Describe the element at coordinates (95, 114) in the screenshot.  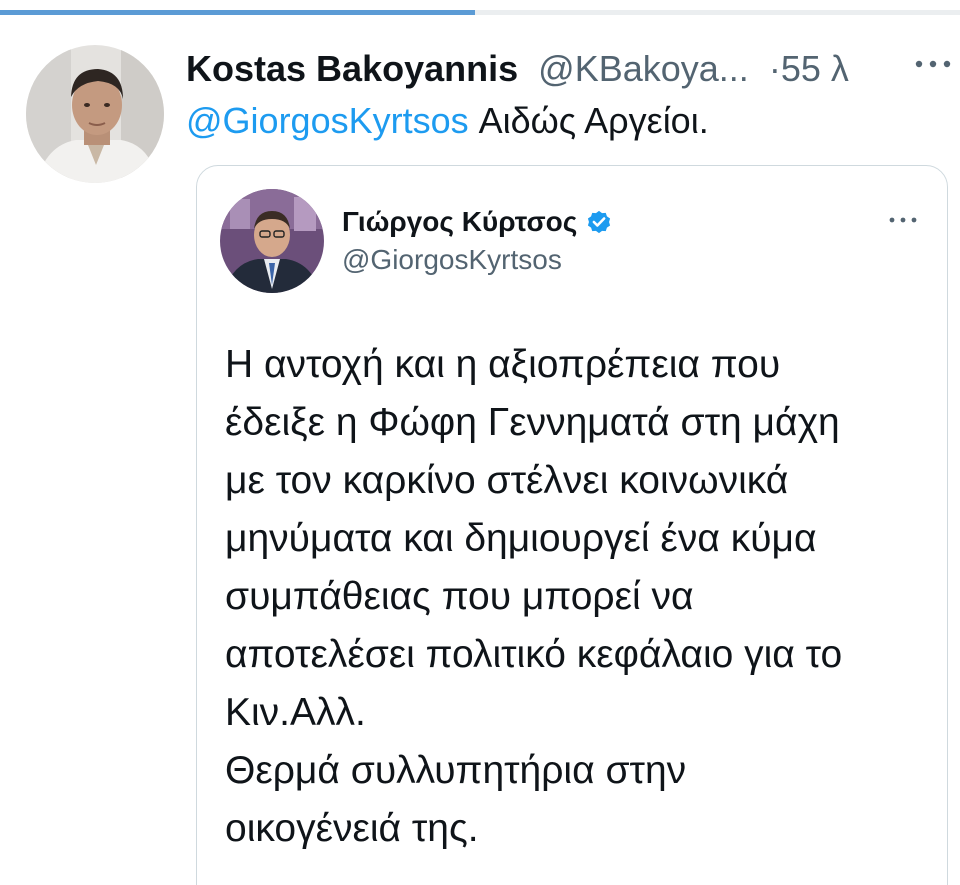
I see `author-avatar` at that location.